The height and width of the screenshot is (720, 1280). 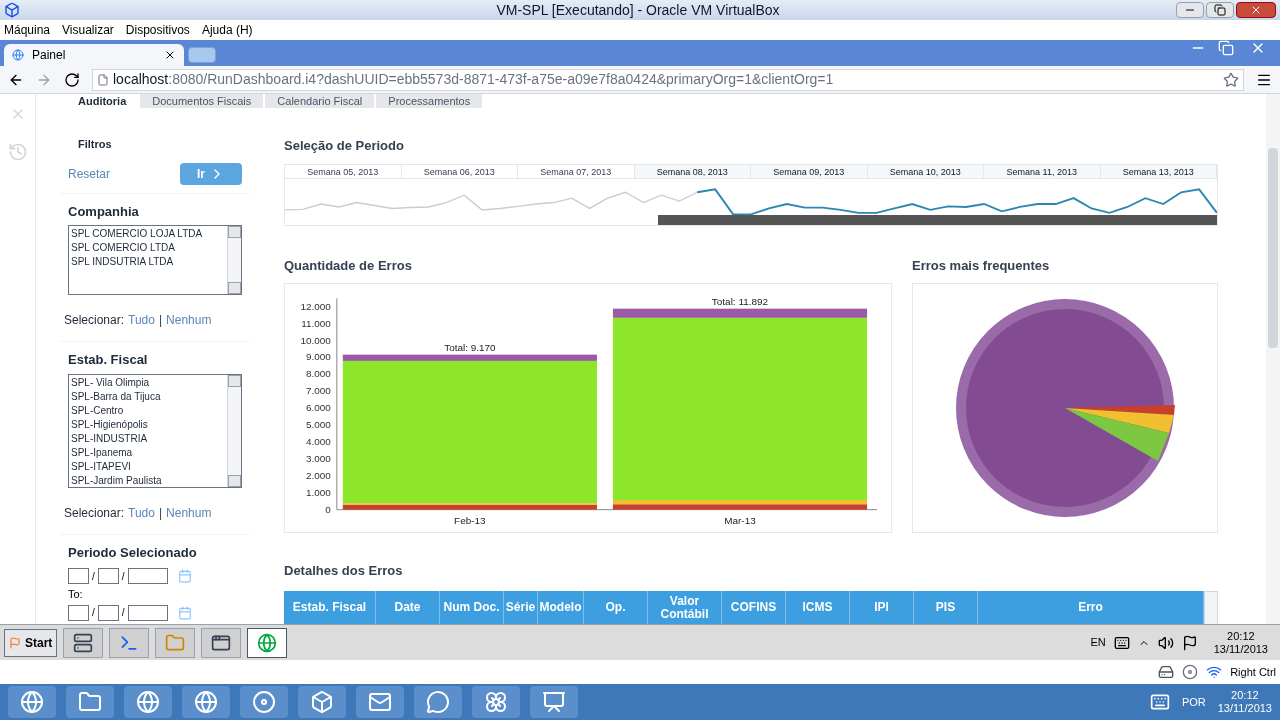 I want to click on page-tab: Processamentos, so click(x=429, y=101).